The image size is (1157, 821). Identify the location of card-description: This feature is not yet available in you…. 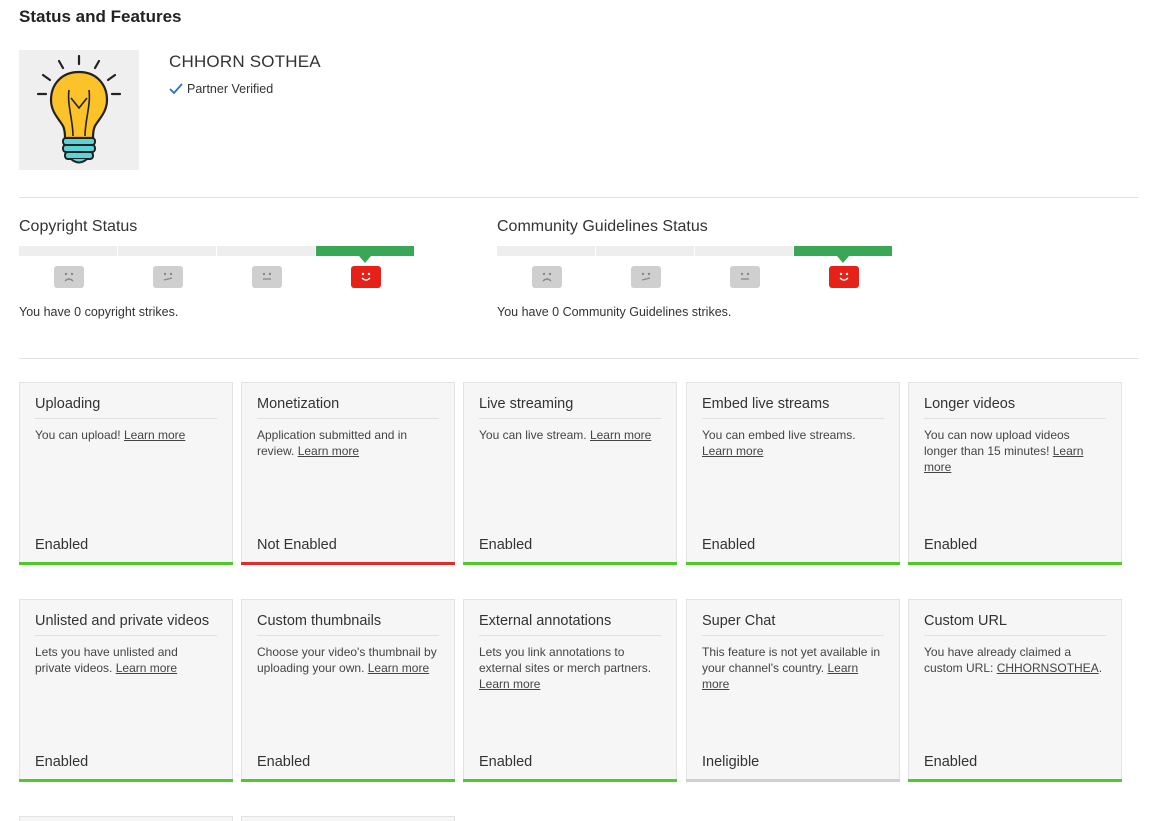
(791, 668).